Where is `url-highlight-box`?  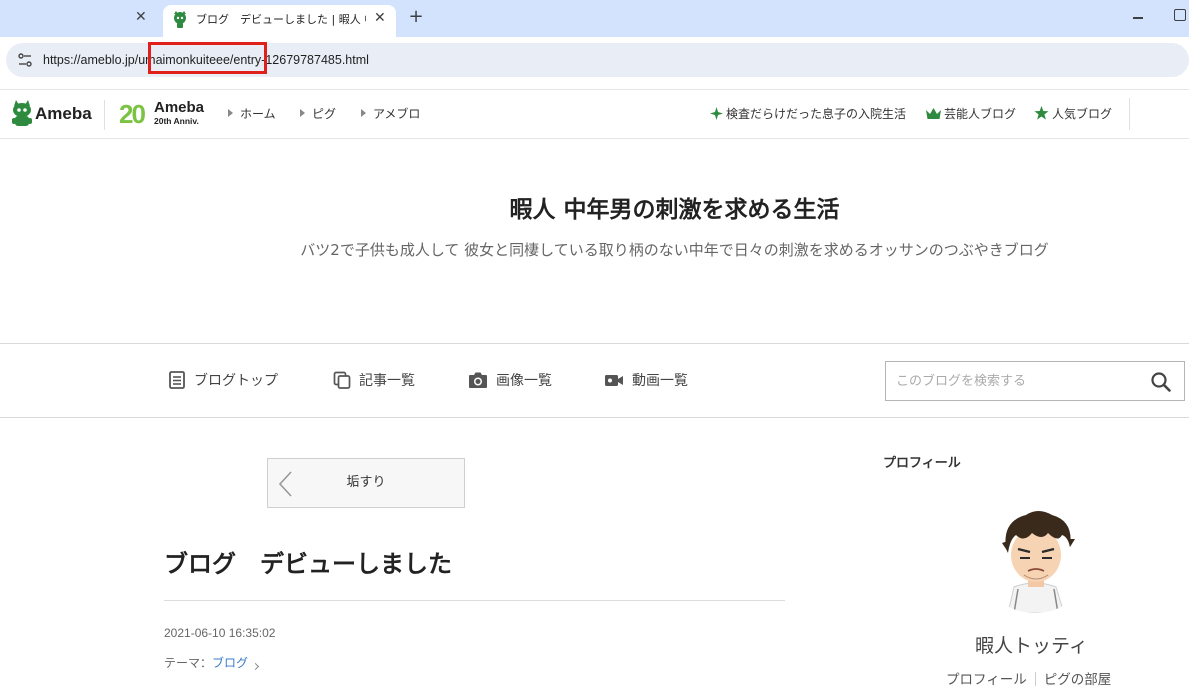 url-highlight-box is located at coordinates (207, 58).